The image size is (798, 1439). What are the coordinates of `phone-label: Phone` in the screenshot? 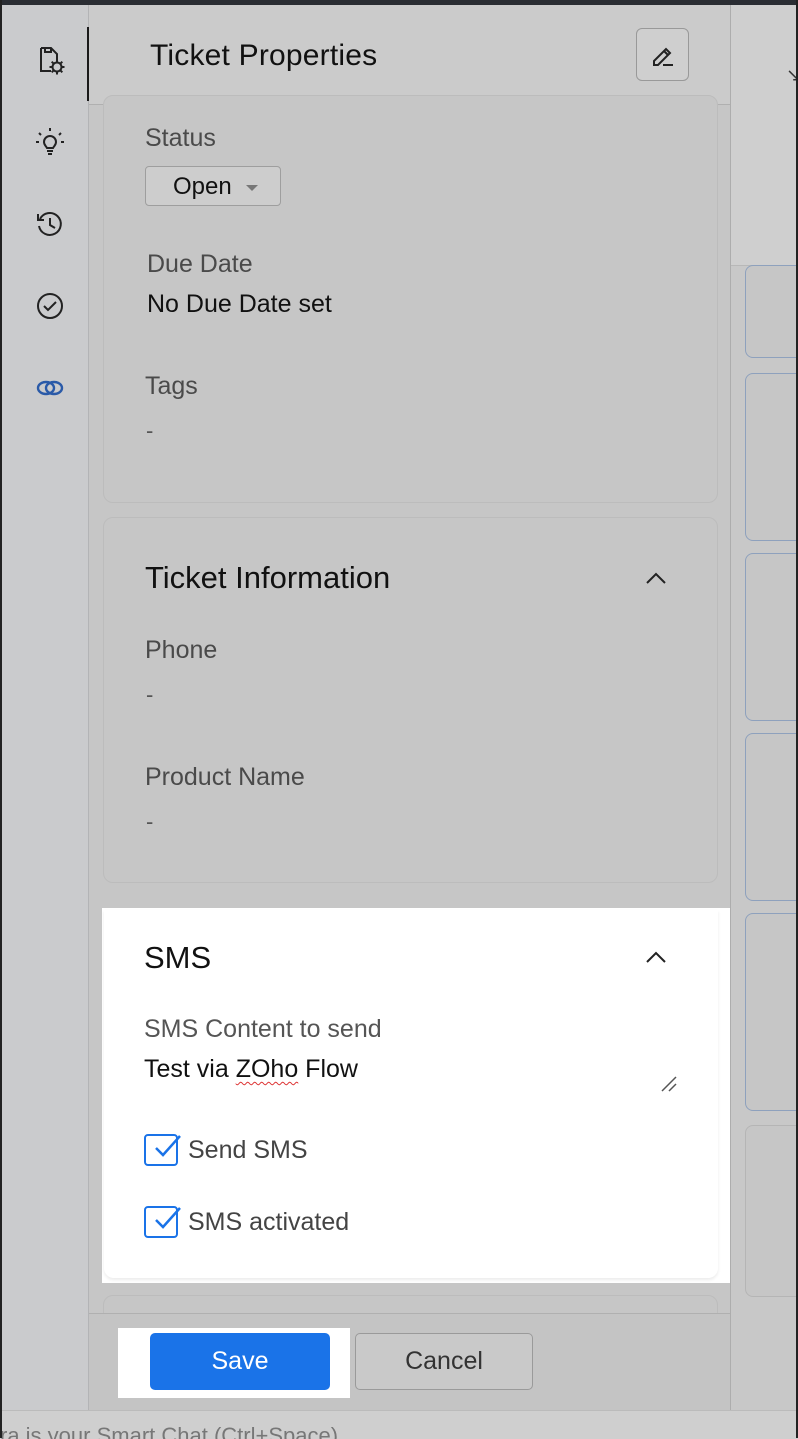 It's located at (181, 650).